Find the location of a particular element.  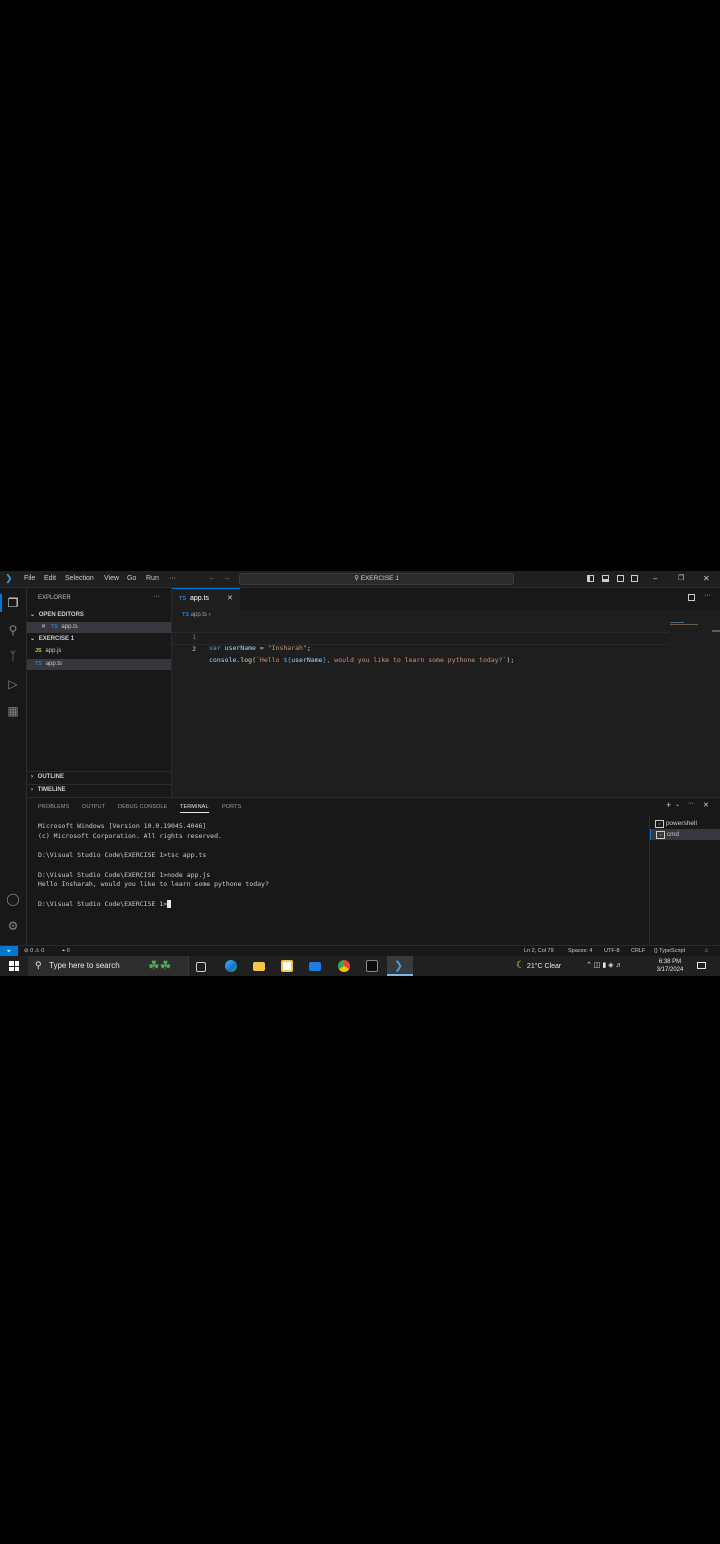

customize-layout-icon is located at coordinates (634, 578).